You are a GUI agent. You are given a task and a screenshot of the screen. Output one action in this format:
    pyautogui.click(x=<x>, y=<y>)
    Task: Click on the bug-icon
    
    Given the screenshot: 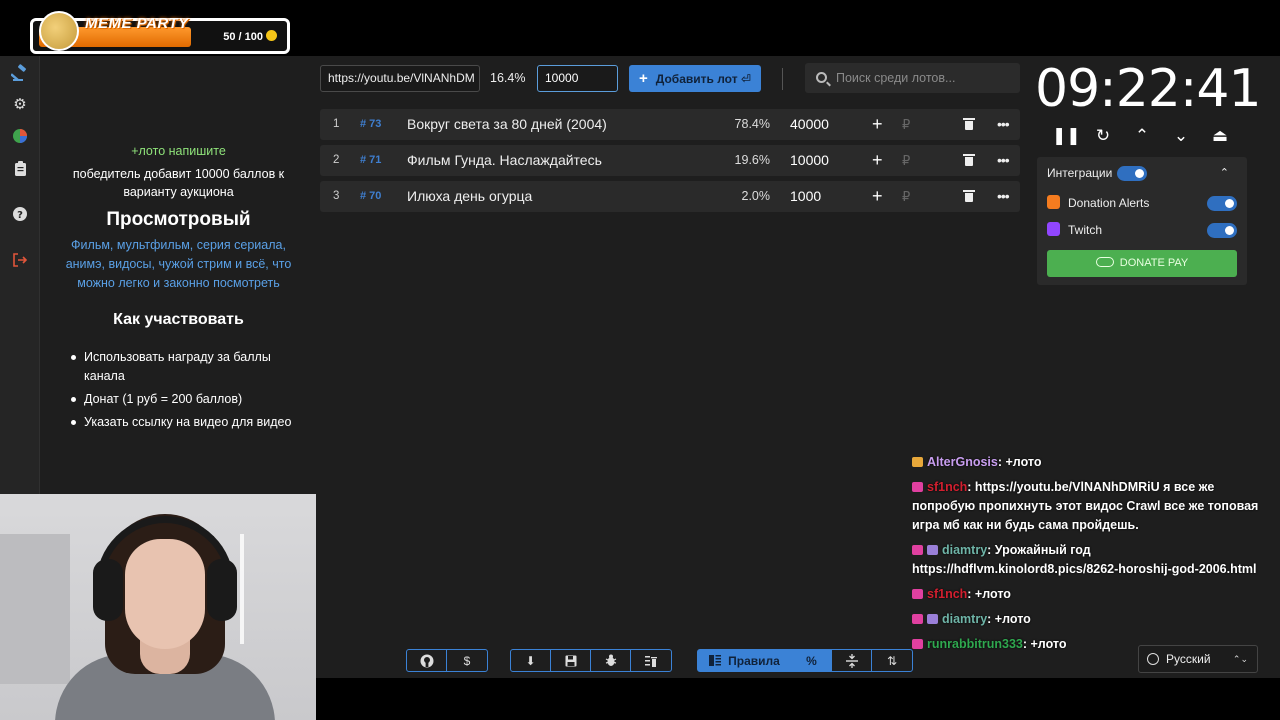 What is the action you would take?
    pyautogui.click(x=611, y=660)
    